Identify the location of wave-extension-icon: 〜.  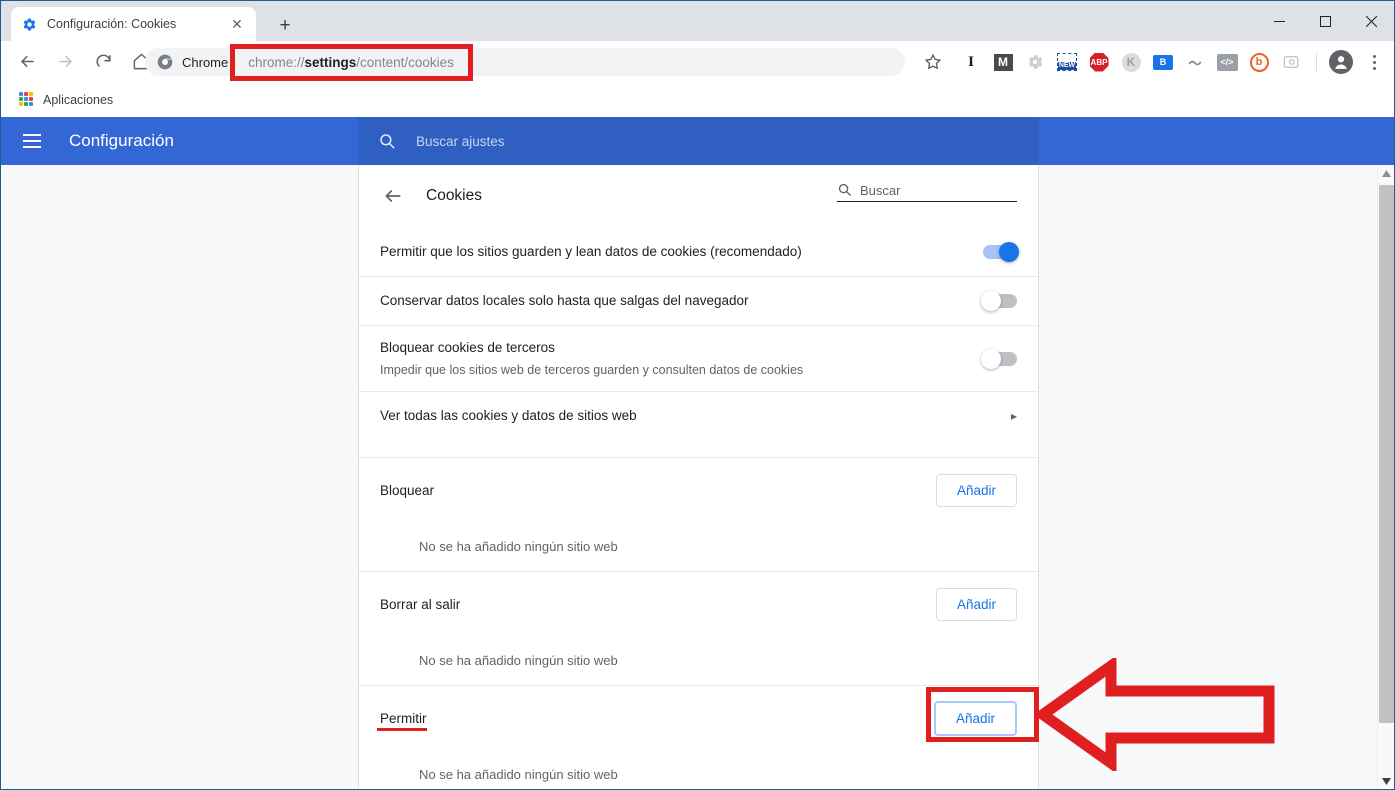
(1195, 62).